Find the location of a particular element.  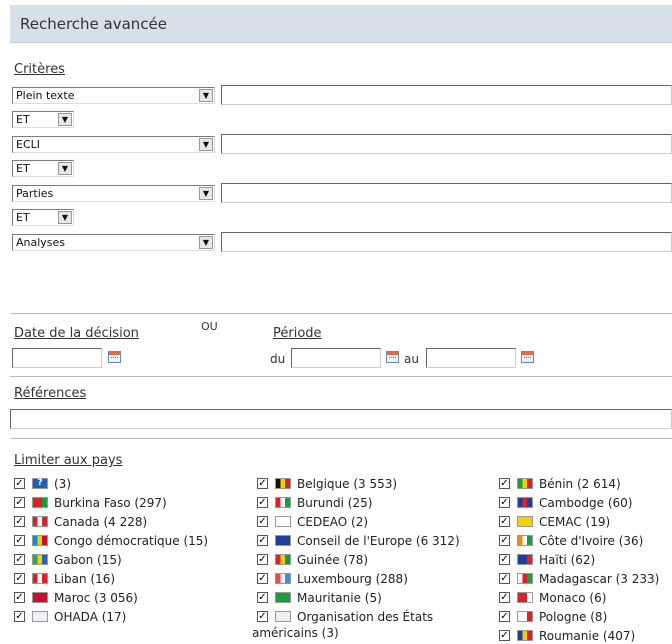

or-label: OU is located at coordinates (209, 326).